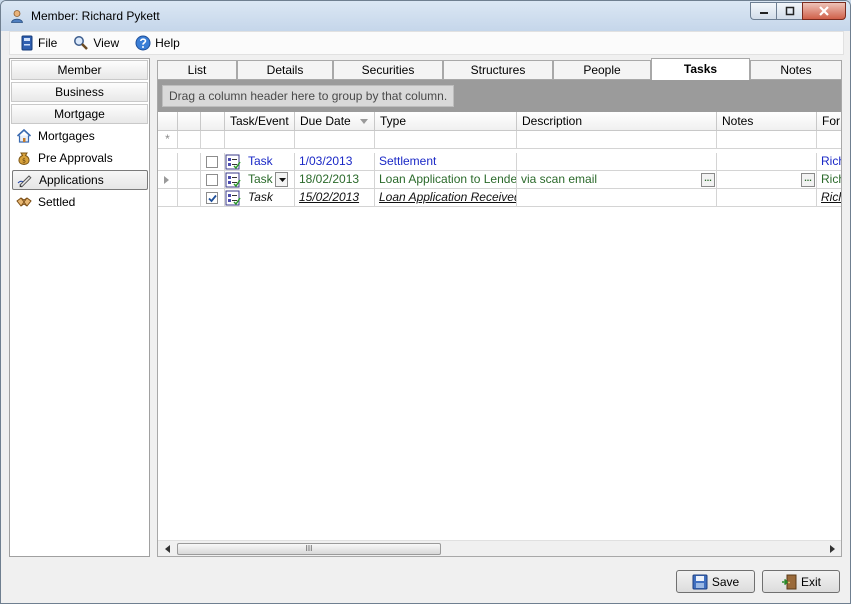 The width and height of the screenshot is (851, 604). I want to click on chevron-left-icon, so click(167, 549).